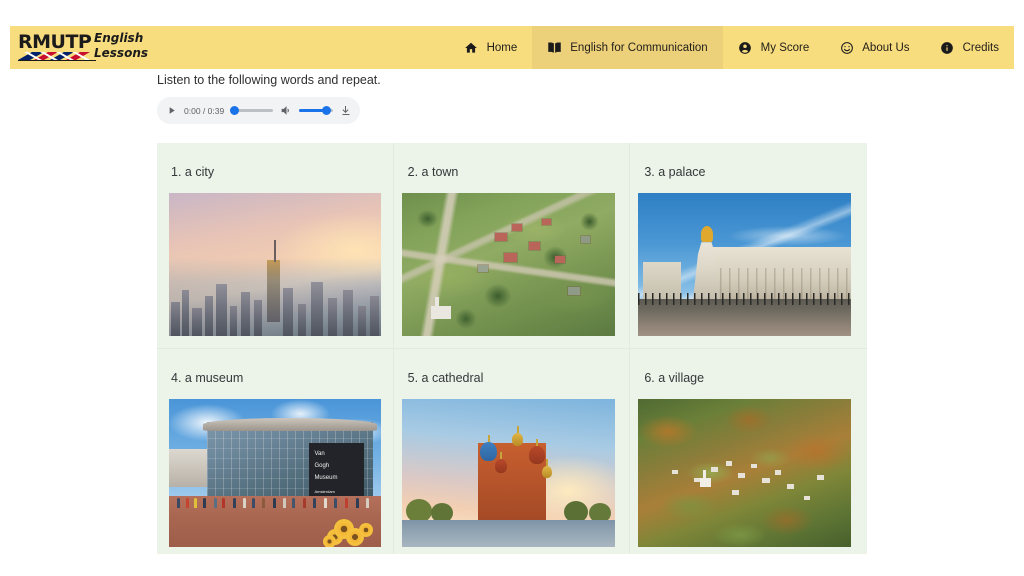 The width and height of the screenshot is (1024, 576). I want to click on nav-label-credits: Credits, so click(980, 47).